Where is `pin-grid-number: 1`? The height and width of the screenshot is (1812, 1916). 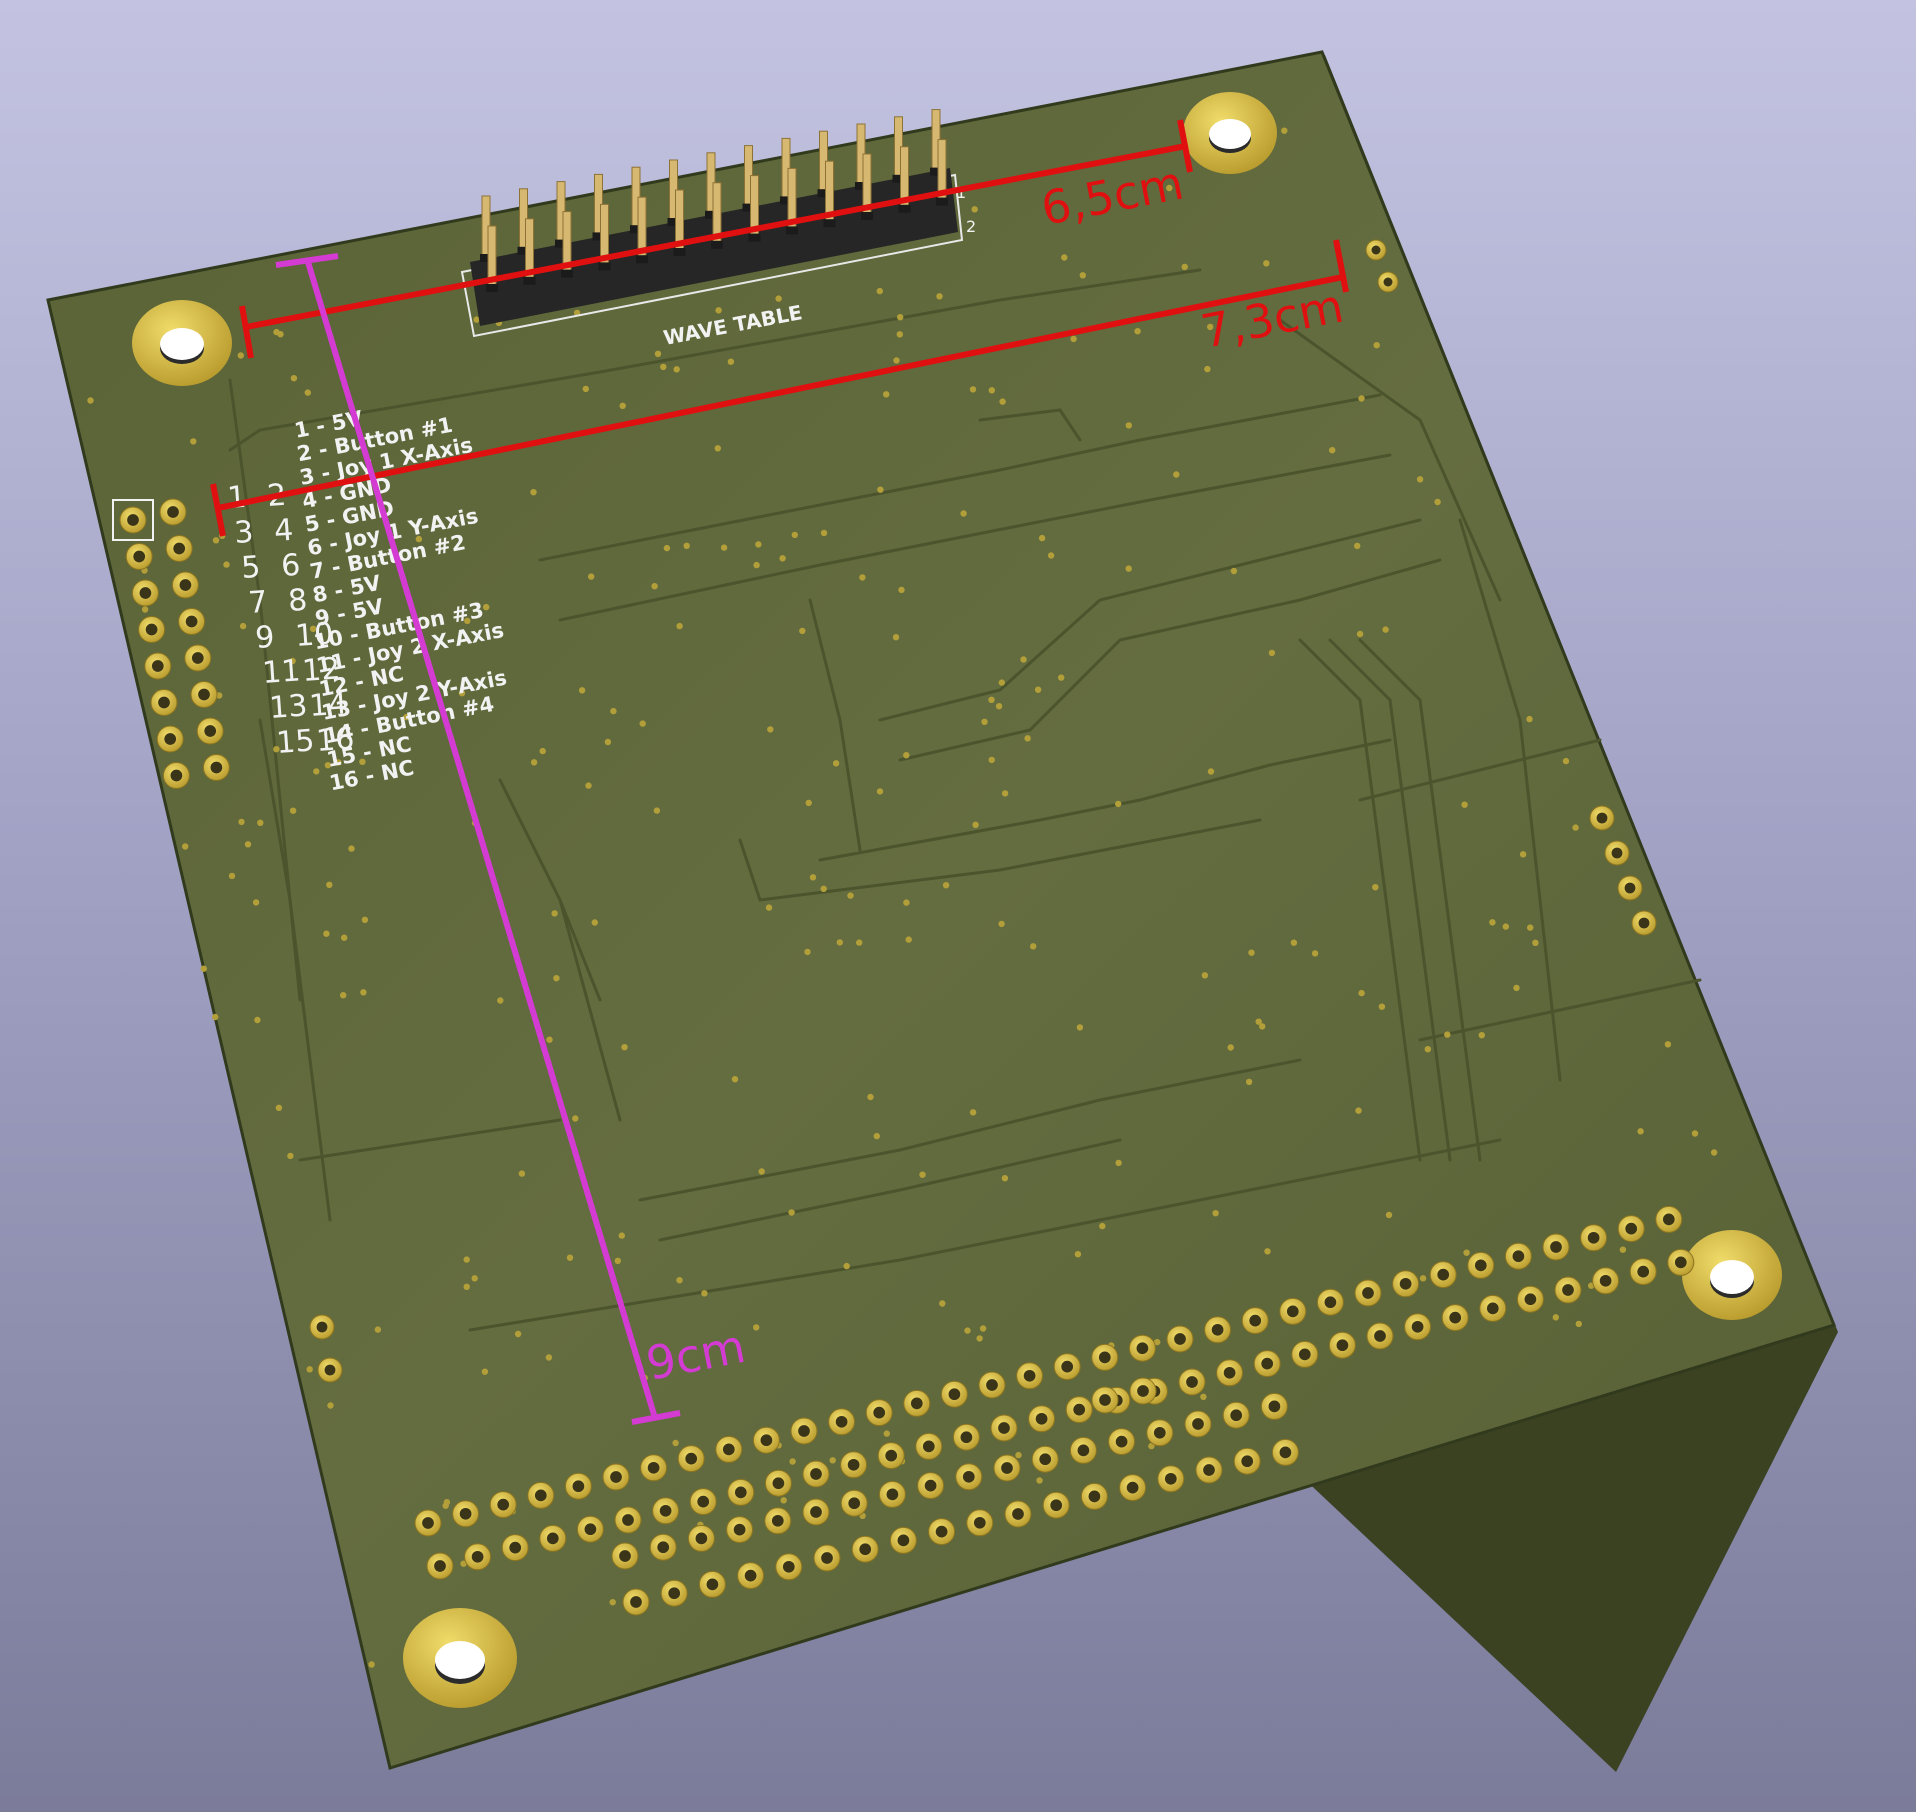 pin-grid-number: 1 is located at coordinates (236, 498).